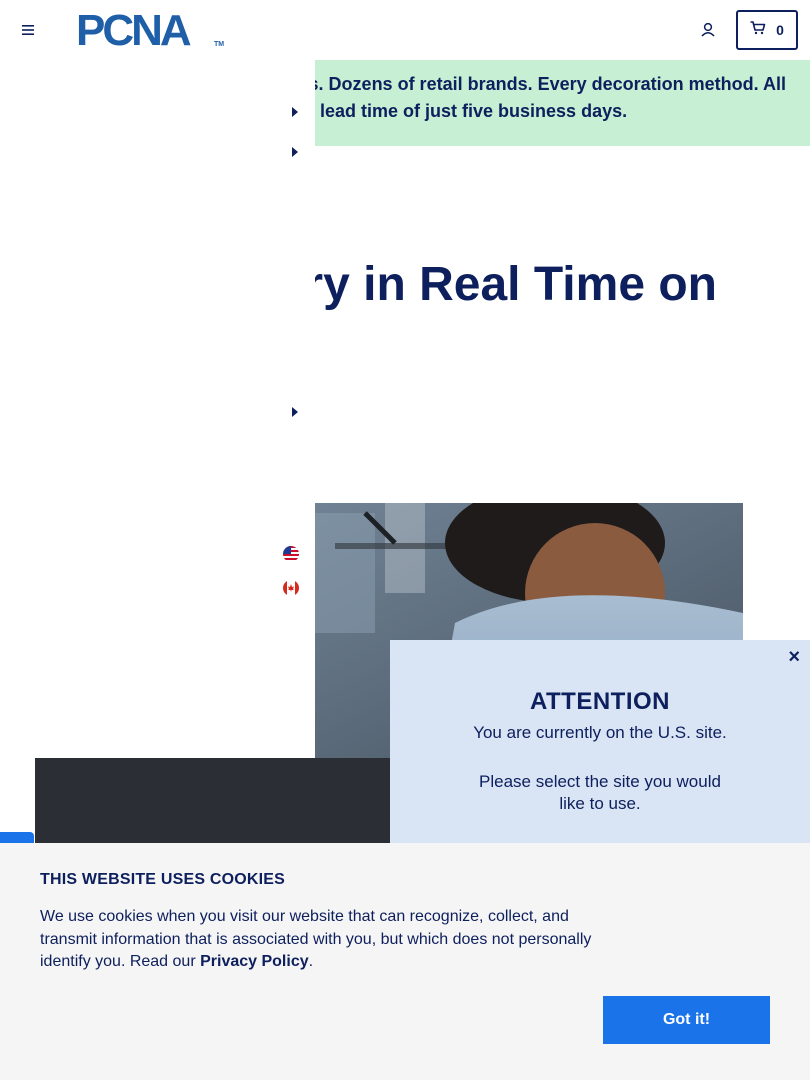 The height and width of the screenshot is (1080, 810). Describe the element at coordinates (474, 111) in the screenshot. I see `promo-text-line2: lead time of just five business days.` at that location.